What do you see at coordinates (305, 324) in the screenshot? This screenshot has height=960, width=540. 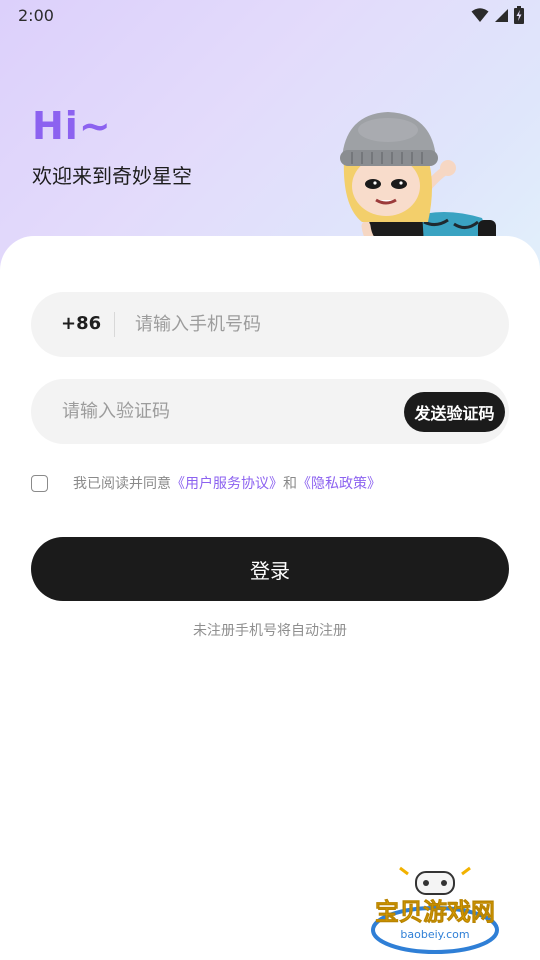 I see `phone-input` at bounding box center [305, 324].